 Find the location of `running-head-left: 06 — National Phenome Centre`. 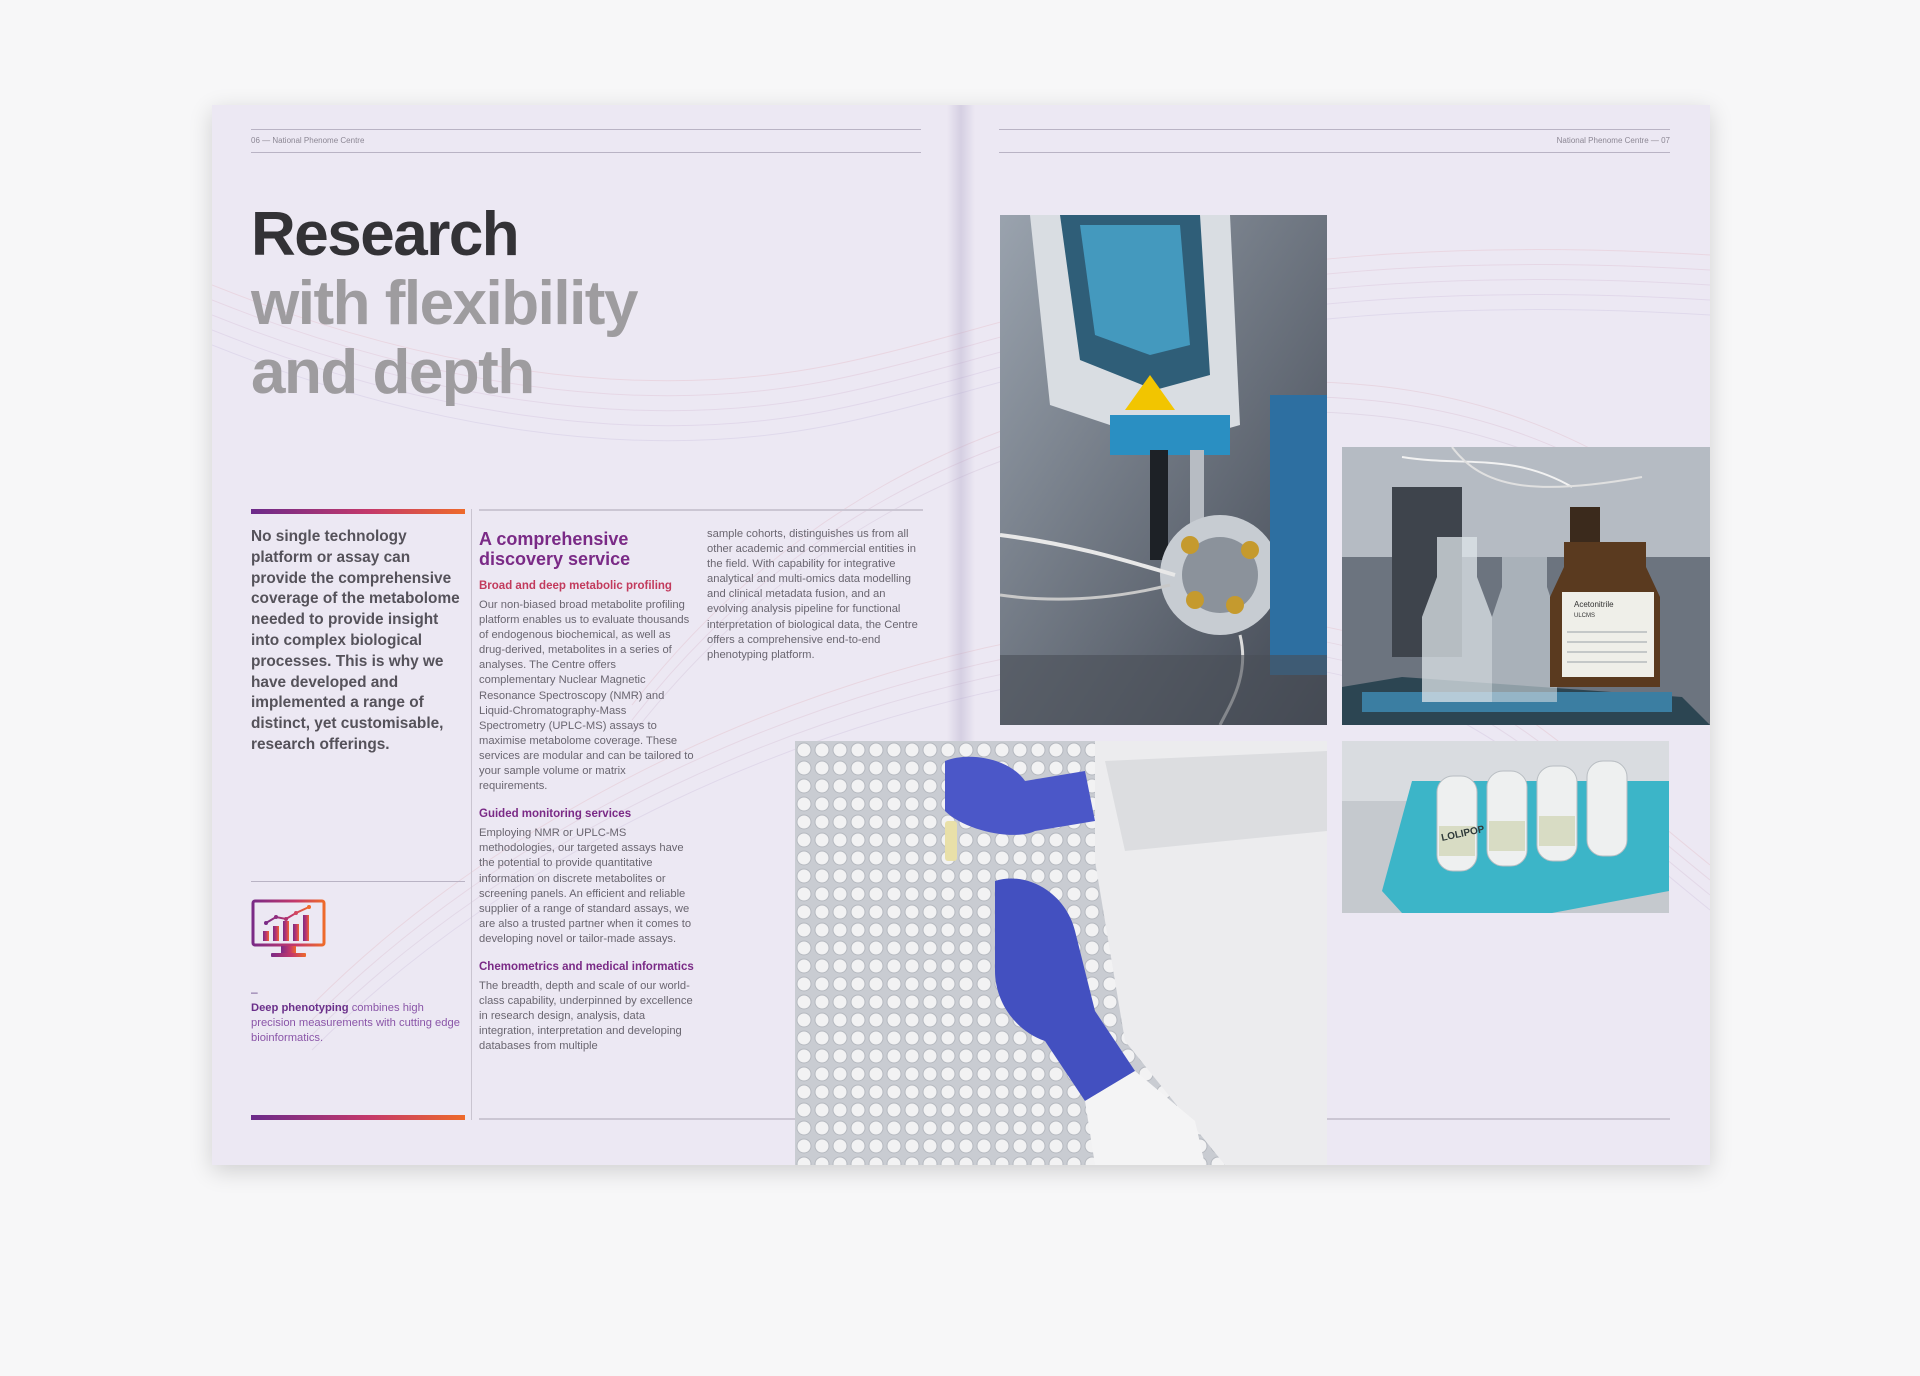

running-head-left: 06 — National Phenome Centre is located at coordinates (586, 141).